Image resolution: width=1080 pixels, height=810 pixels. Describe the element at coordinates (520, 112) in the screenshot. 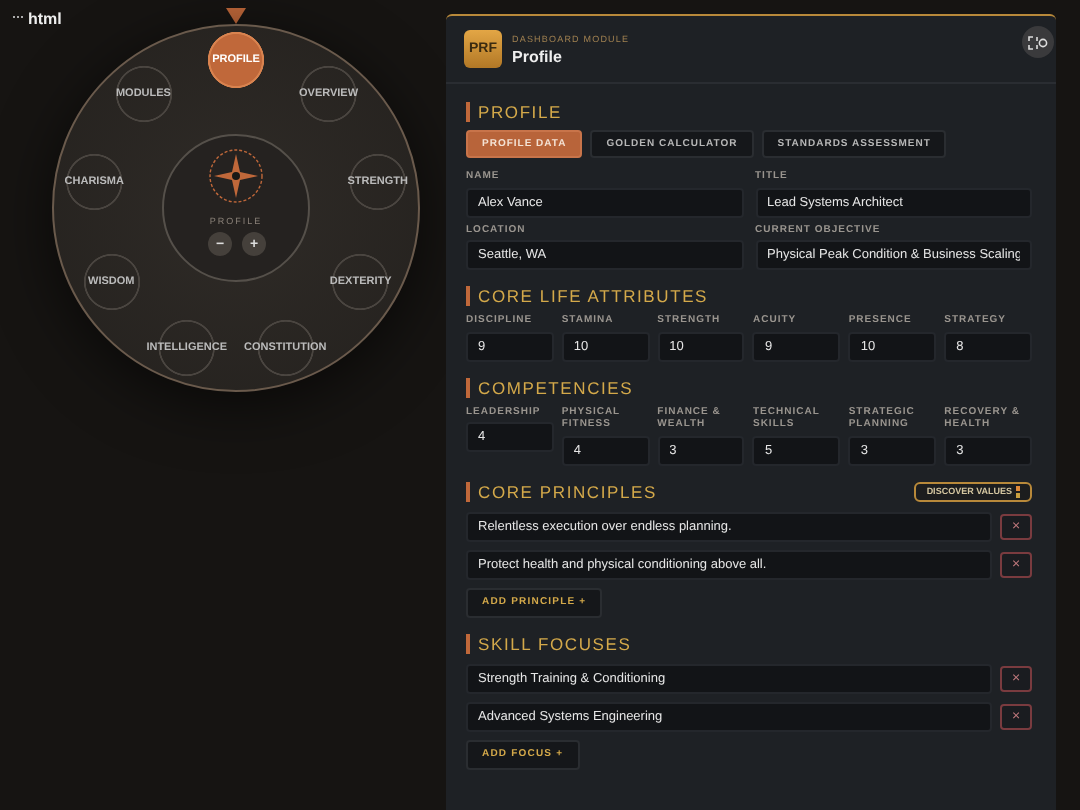

I see `section-heading: PROFILE` at that location.